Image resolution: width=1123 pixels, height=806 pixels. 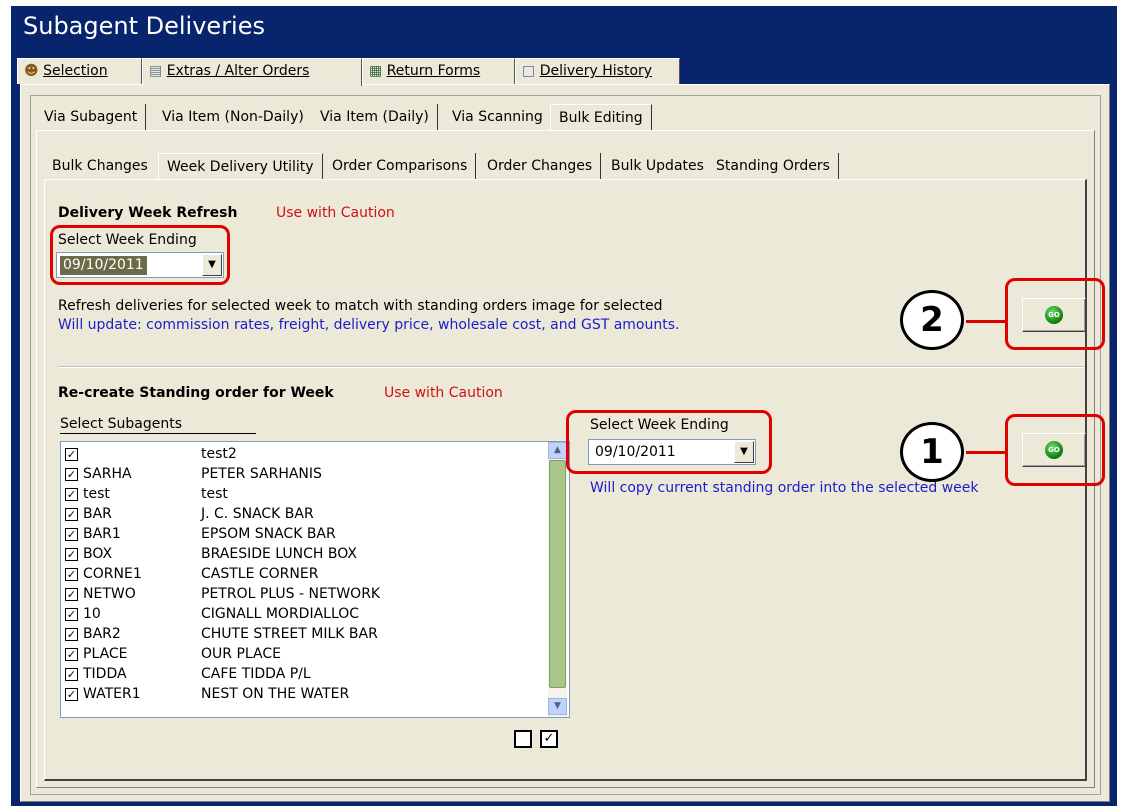 I want to click on tab-bulk-changes: Bulk Changes, so click(x=100, y=166).